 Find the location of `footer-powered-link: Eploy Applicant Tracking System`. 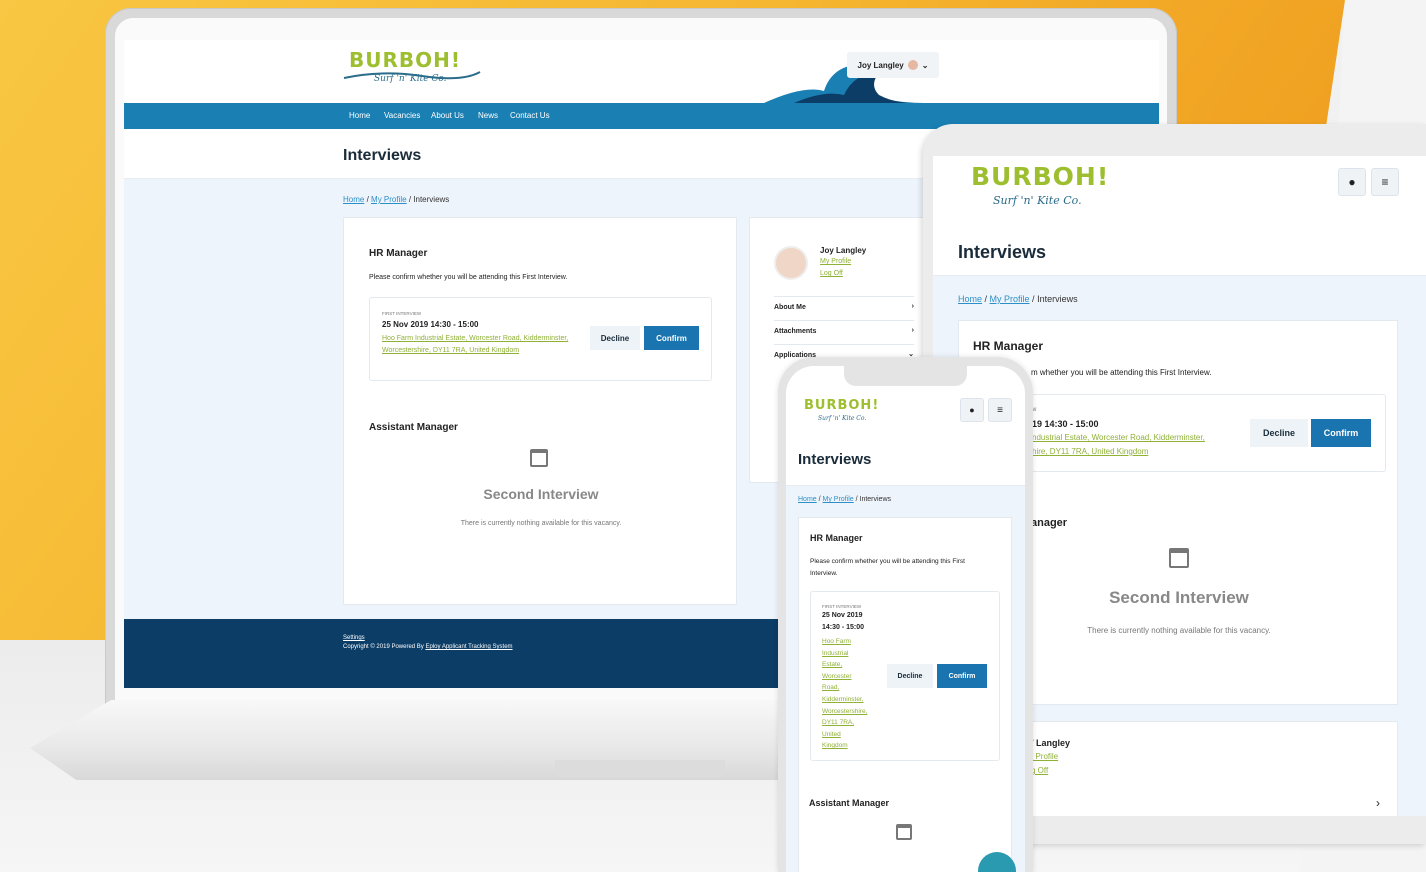

footer-powered-link: Eploy Applicant Tracking System is located at coordinates (468, 647).